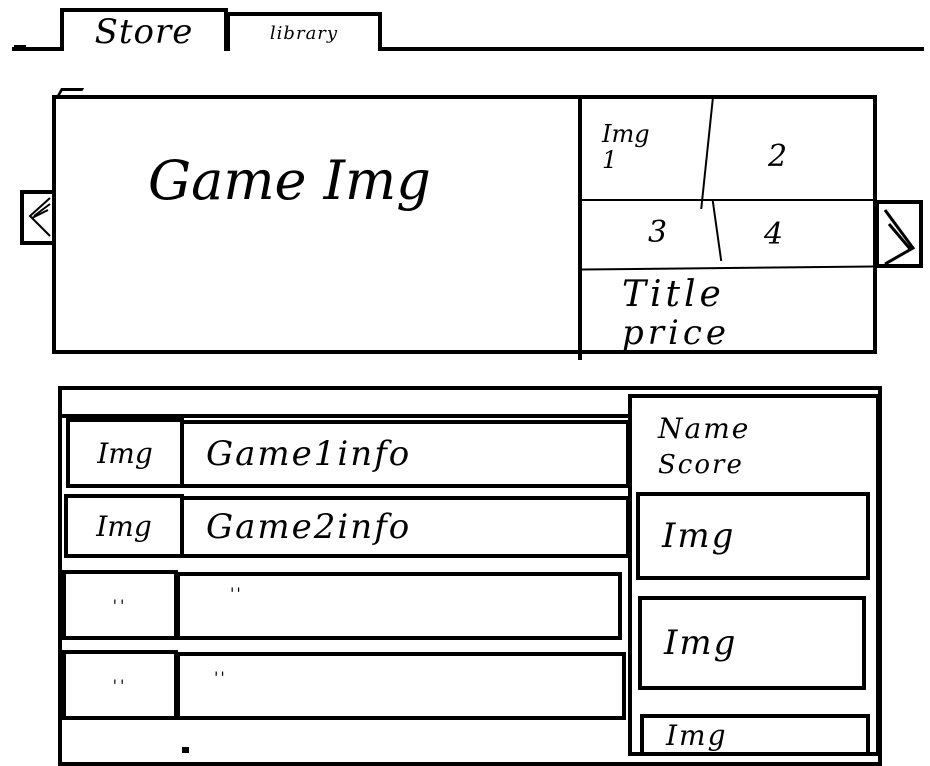 The image size is (930, 766). I want to click on game-row-4-image-label: '', so click(120, 685).